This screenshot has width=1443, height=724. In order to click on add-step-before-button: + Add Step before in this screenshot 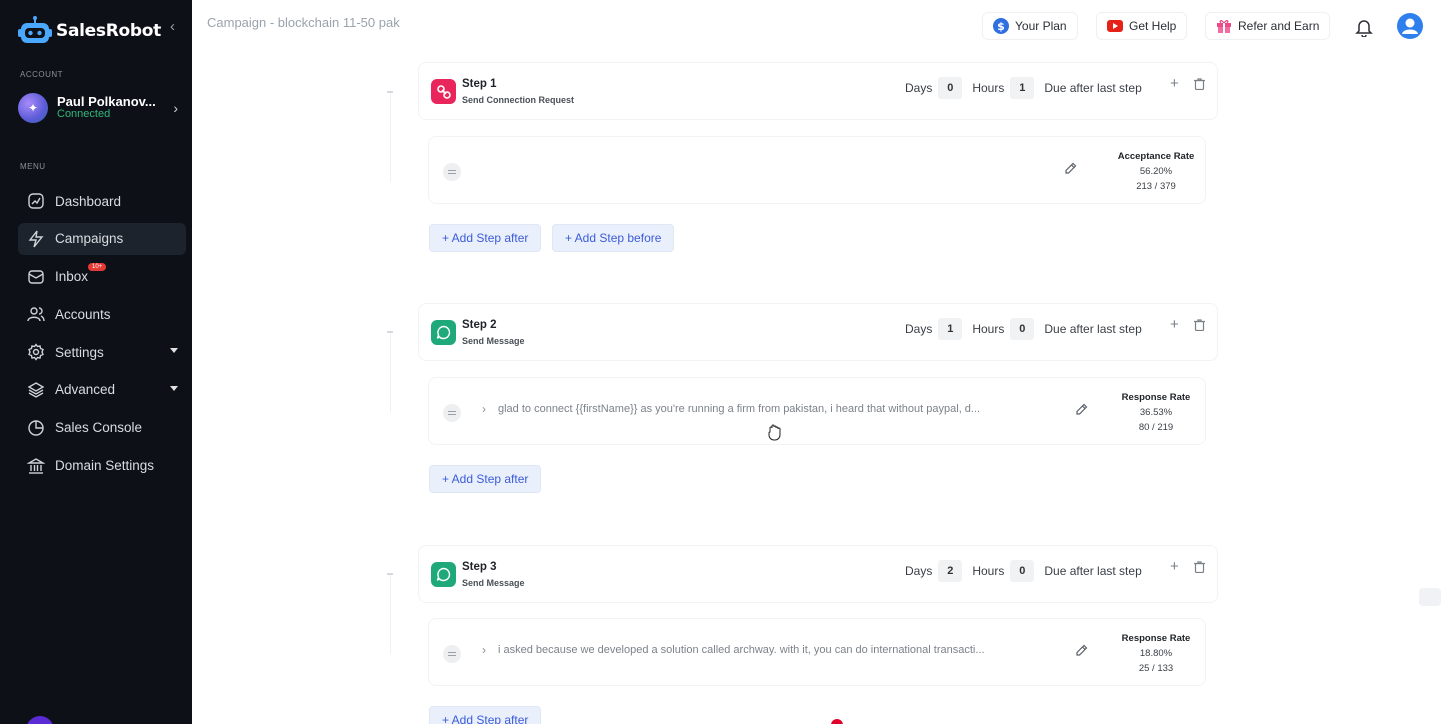, I will do `click(613, 238)`.